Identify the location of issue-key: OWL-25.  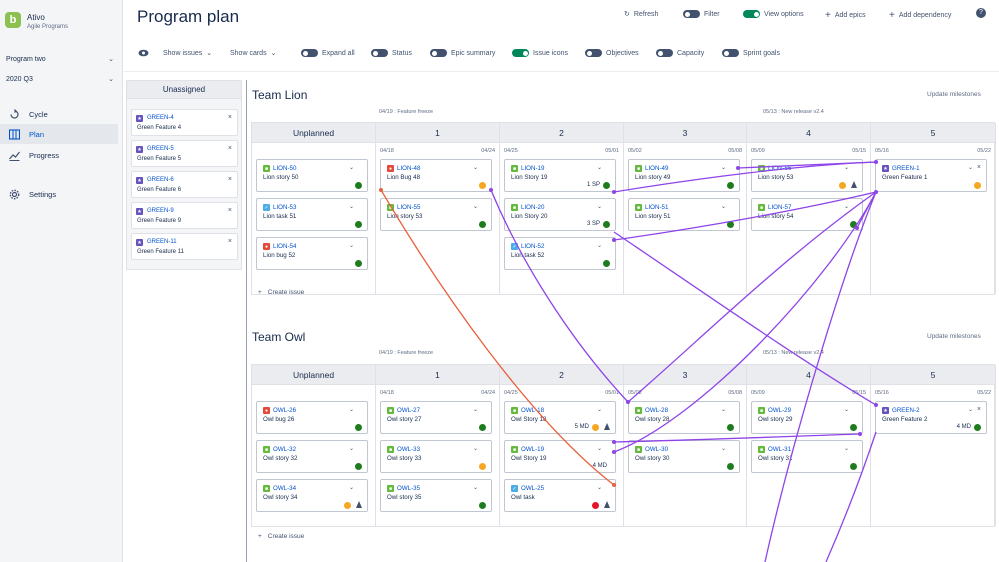
(532, 488).